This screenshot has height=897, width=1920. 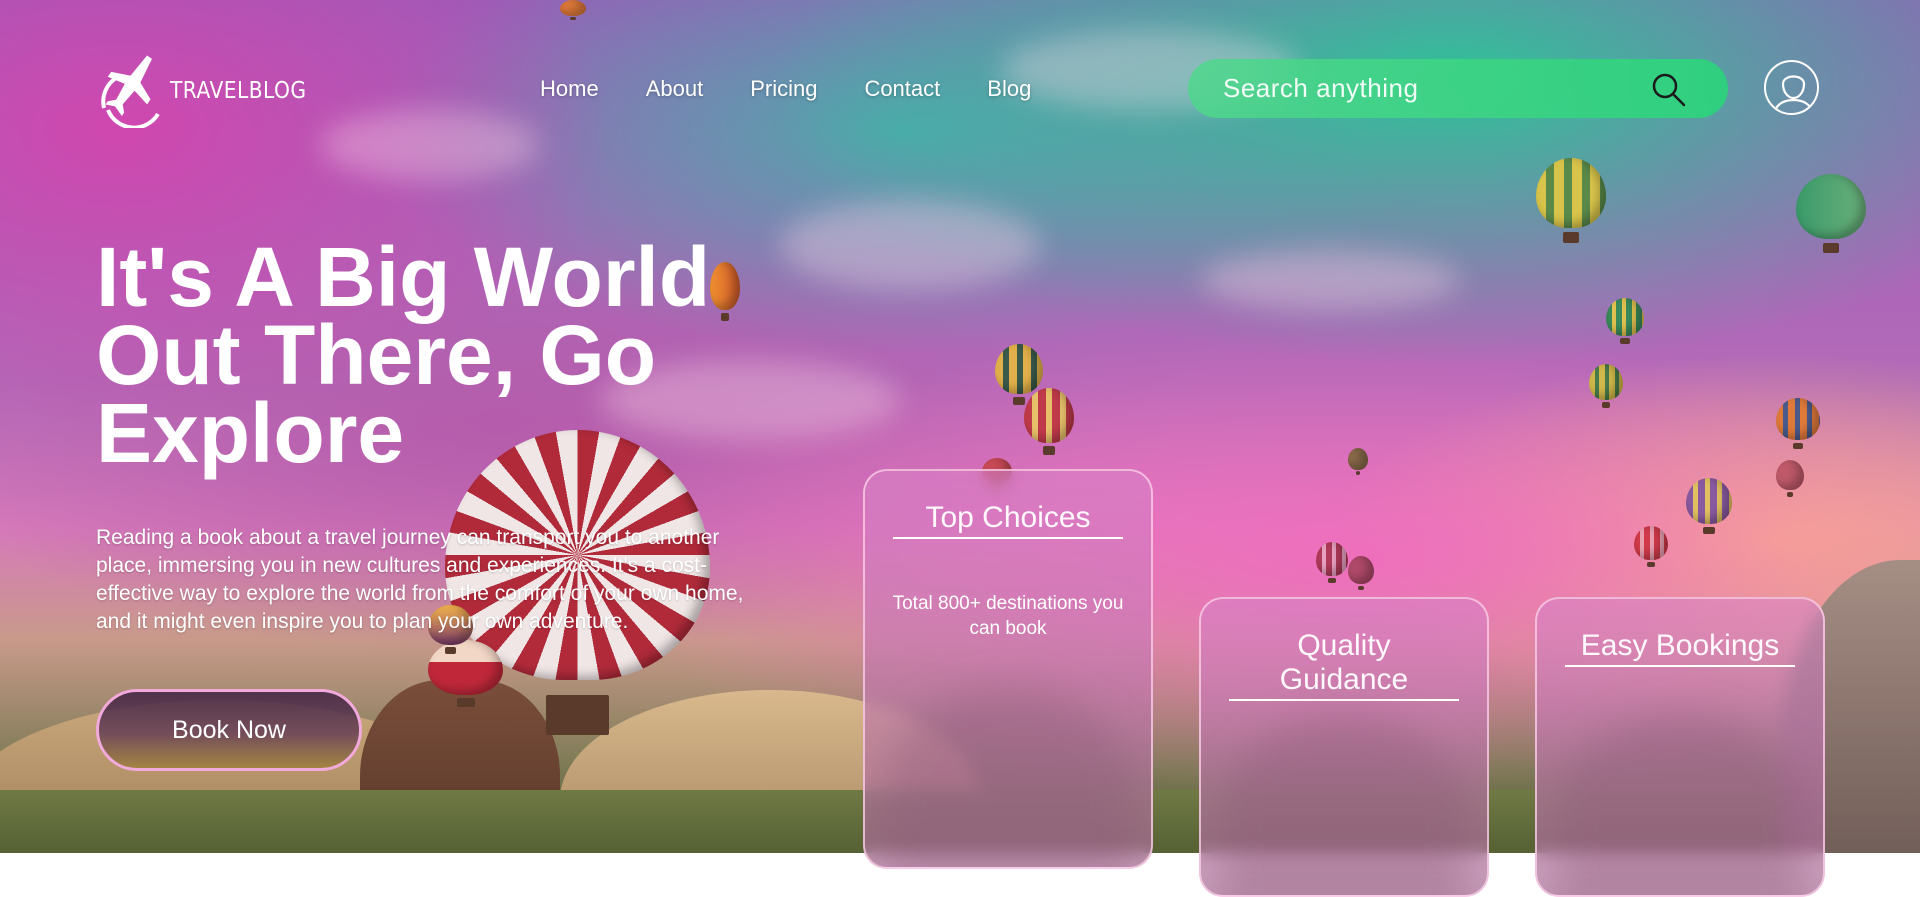 I want to click on card-quality-guidance: Quality Guidance, so click(x=1344, y=747).